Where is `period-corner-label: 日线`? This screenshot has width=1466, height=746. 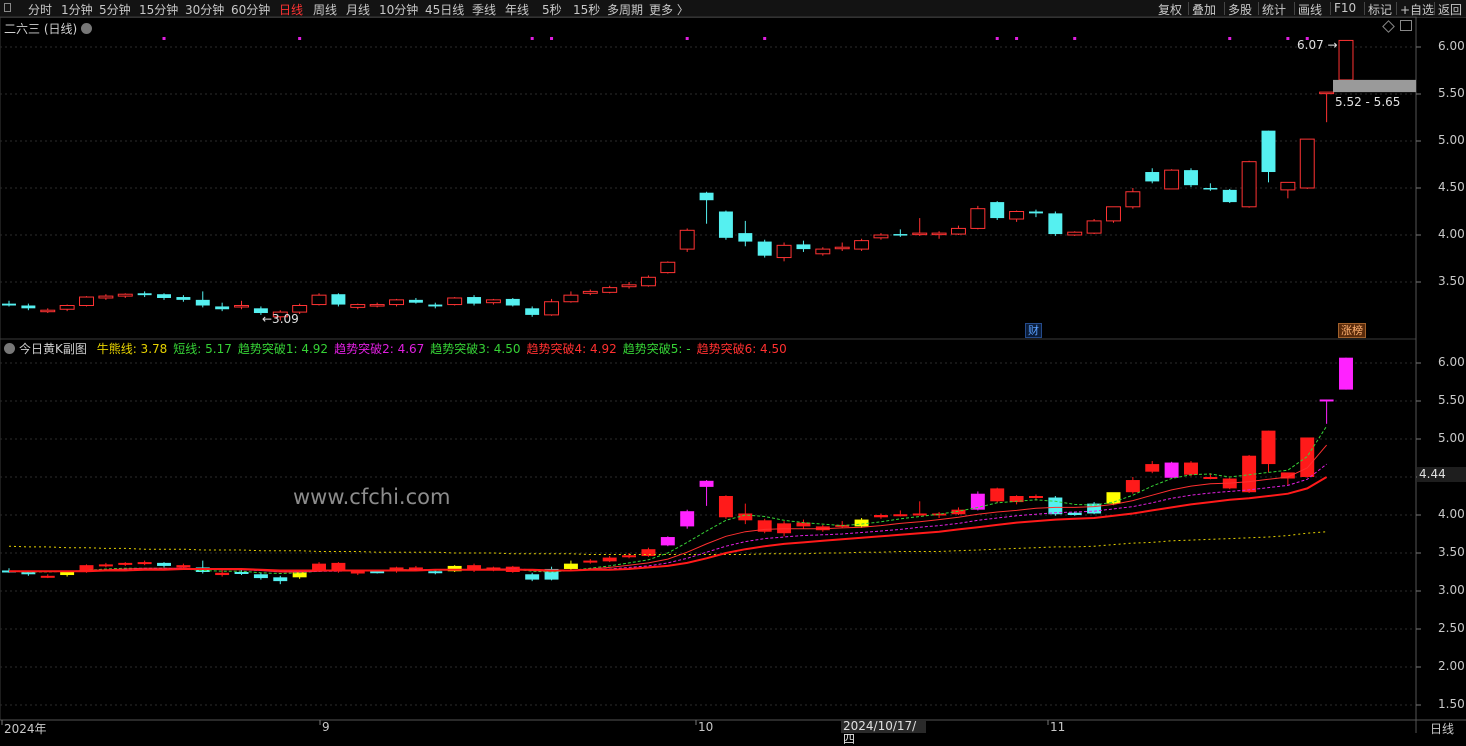 period-corner-label: 日线 is located at coordinates (1442, 729).